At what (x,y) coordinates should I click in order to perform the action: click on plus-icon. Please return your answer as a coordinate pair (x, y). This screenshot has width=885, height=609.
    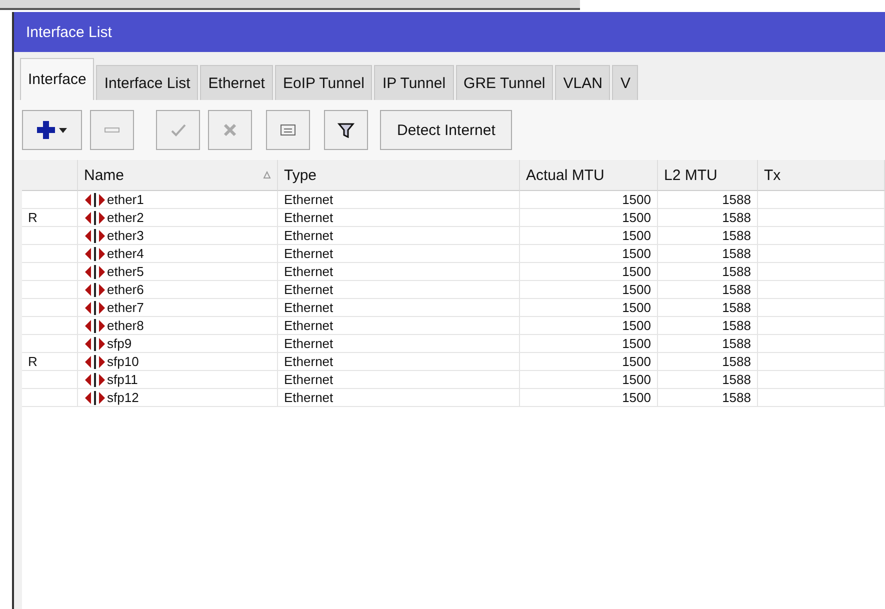
    Looking at the image, I should click on (52, 130).